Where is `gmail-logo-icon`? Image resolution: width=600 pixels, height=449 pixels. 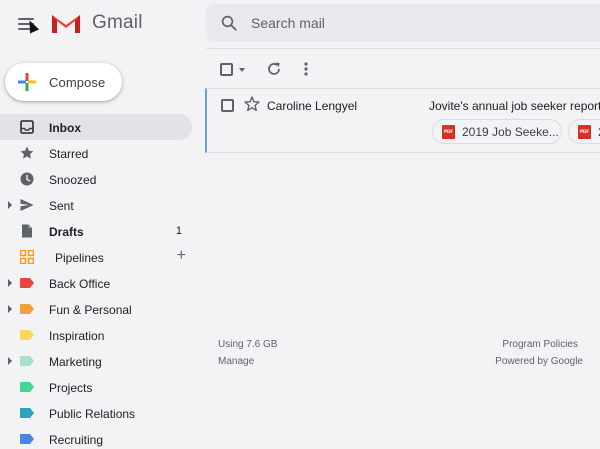 gmail-logo-icon is located at coordinates (66, 23).